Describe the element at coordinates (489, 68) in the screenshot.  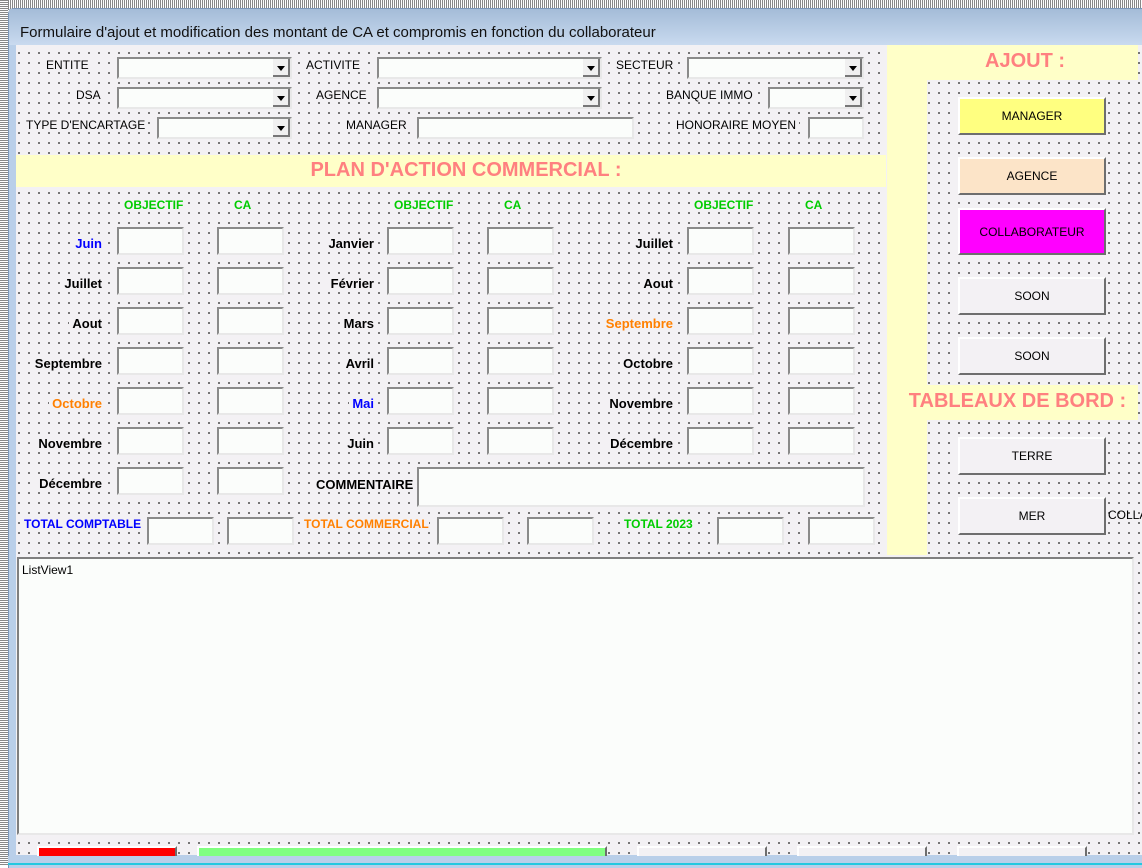
I see `activite-combobox` at that location.